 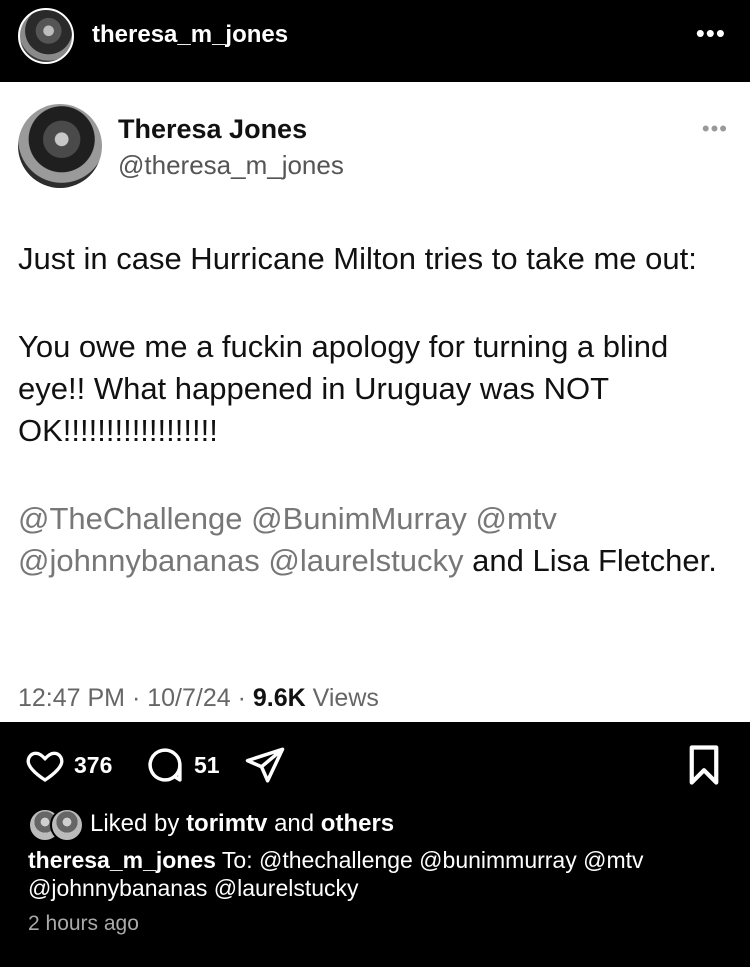 I want to click on send-icon, so click(x=265, y=765).